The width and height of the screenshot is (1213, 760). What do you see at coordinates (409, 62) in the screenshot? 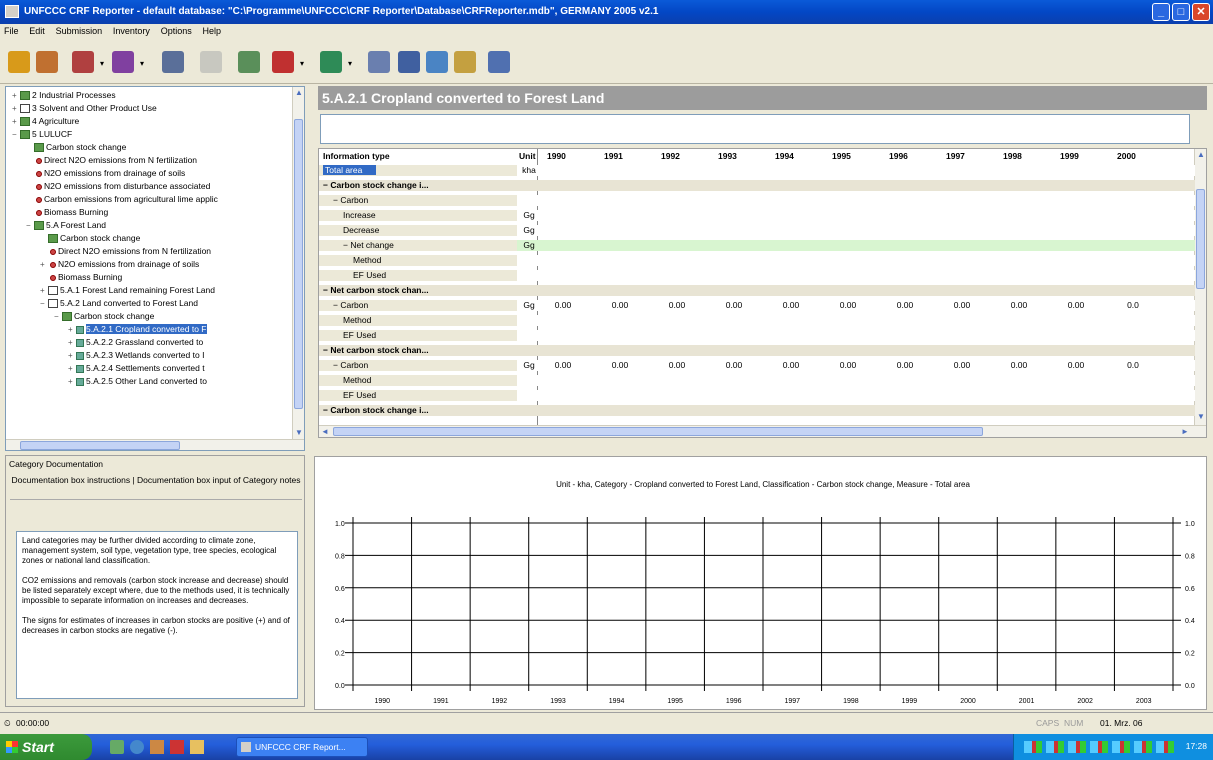
I see `form-button` at bounding box center [409, 62].